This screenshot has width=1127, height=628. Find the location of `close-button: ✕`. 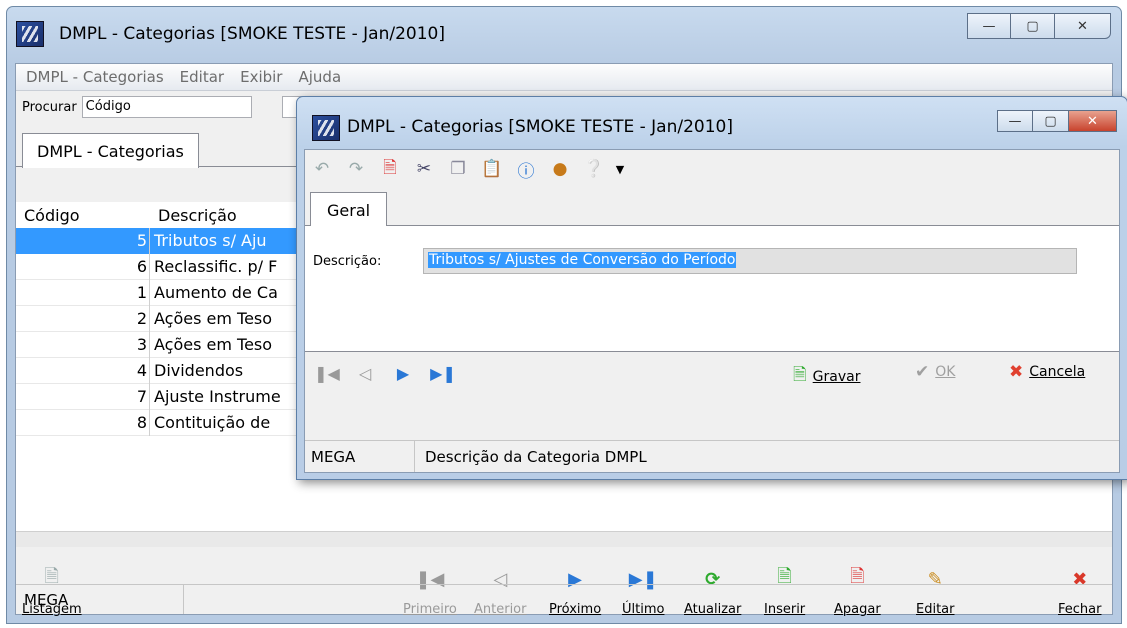

close-button: ✕ is located at coordinates (1083, 26).